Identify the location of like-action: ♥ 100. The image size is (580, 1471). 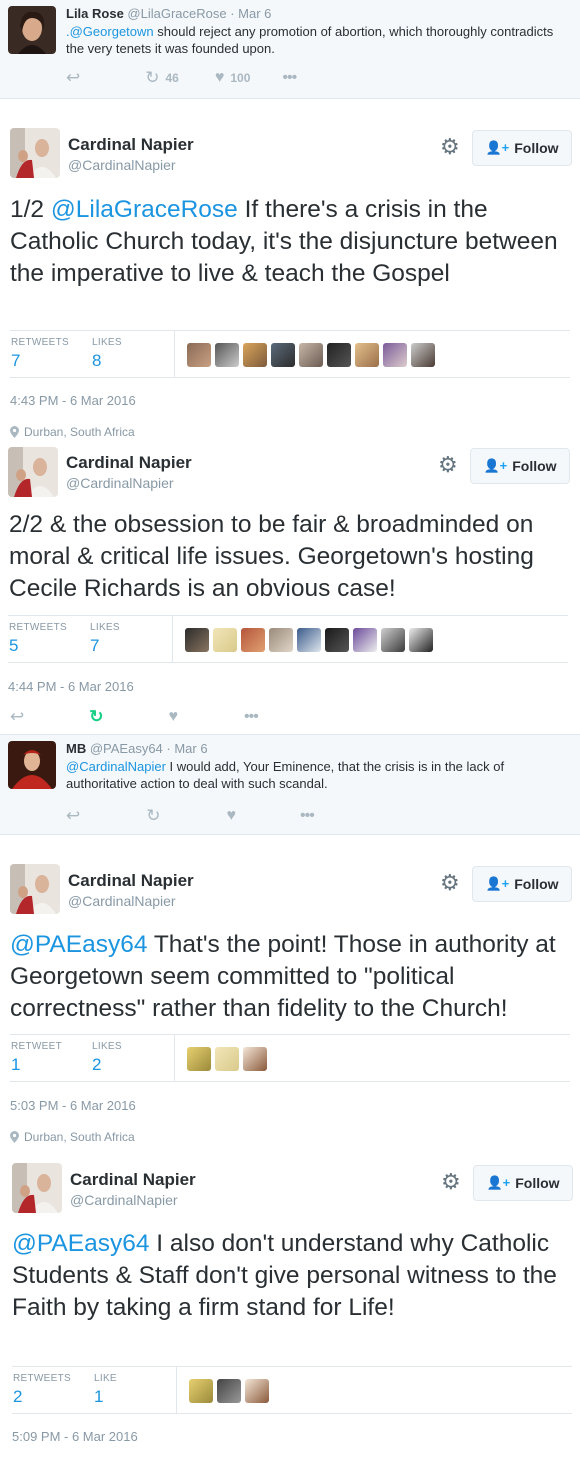
(233, 78).